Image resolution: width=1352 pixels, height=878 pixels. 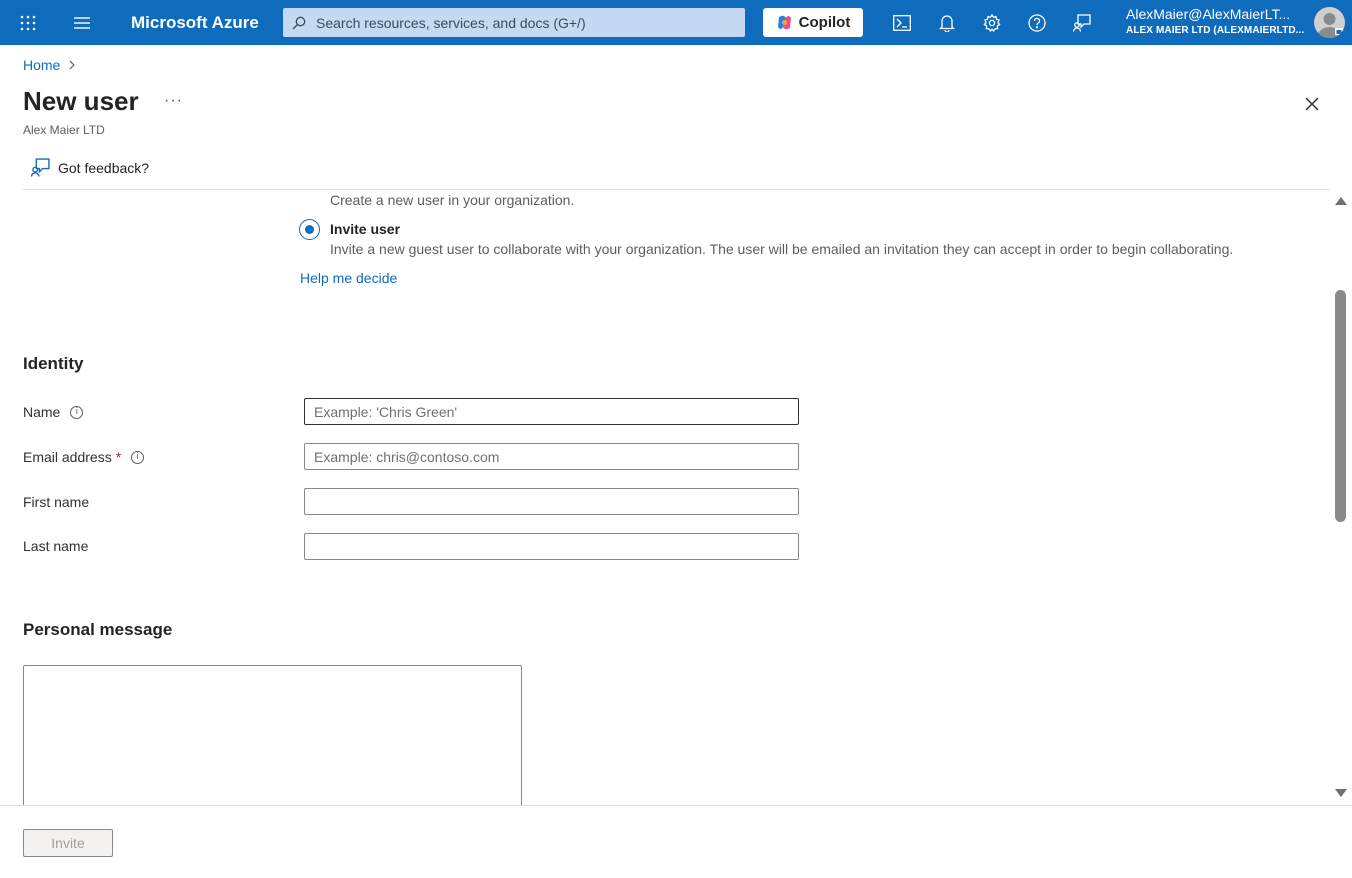 I want to click on brand-title: Microsoft Azure, so click(x=195, y=22).